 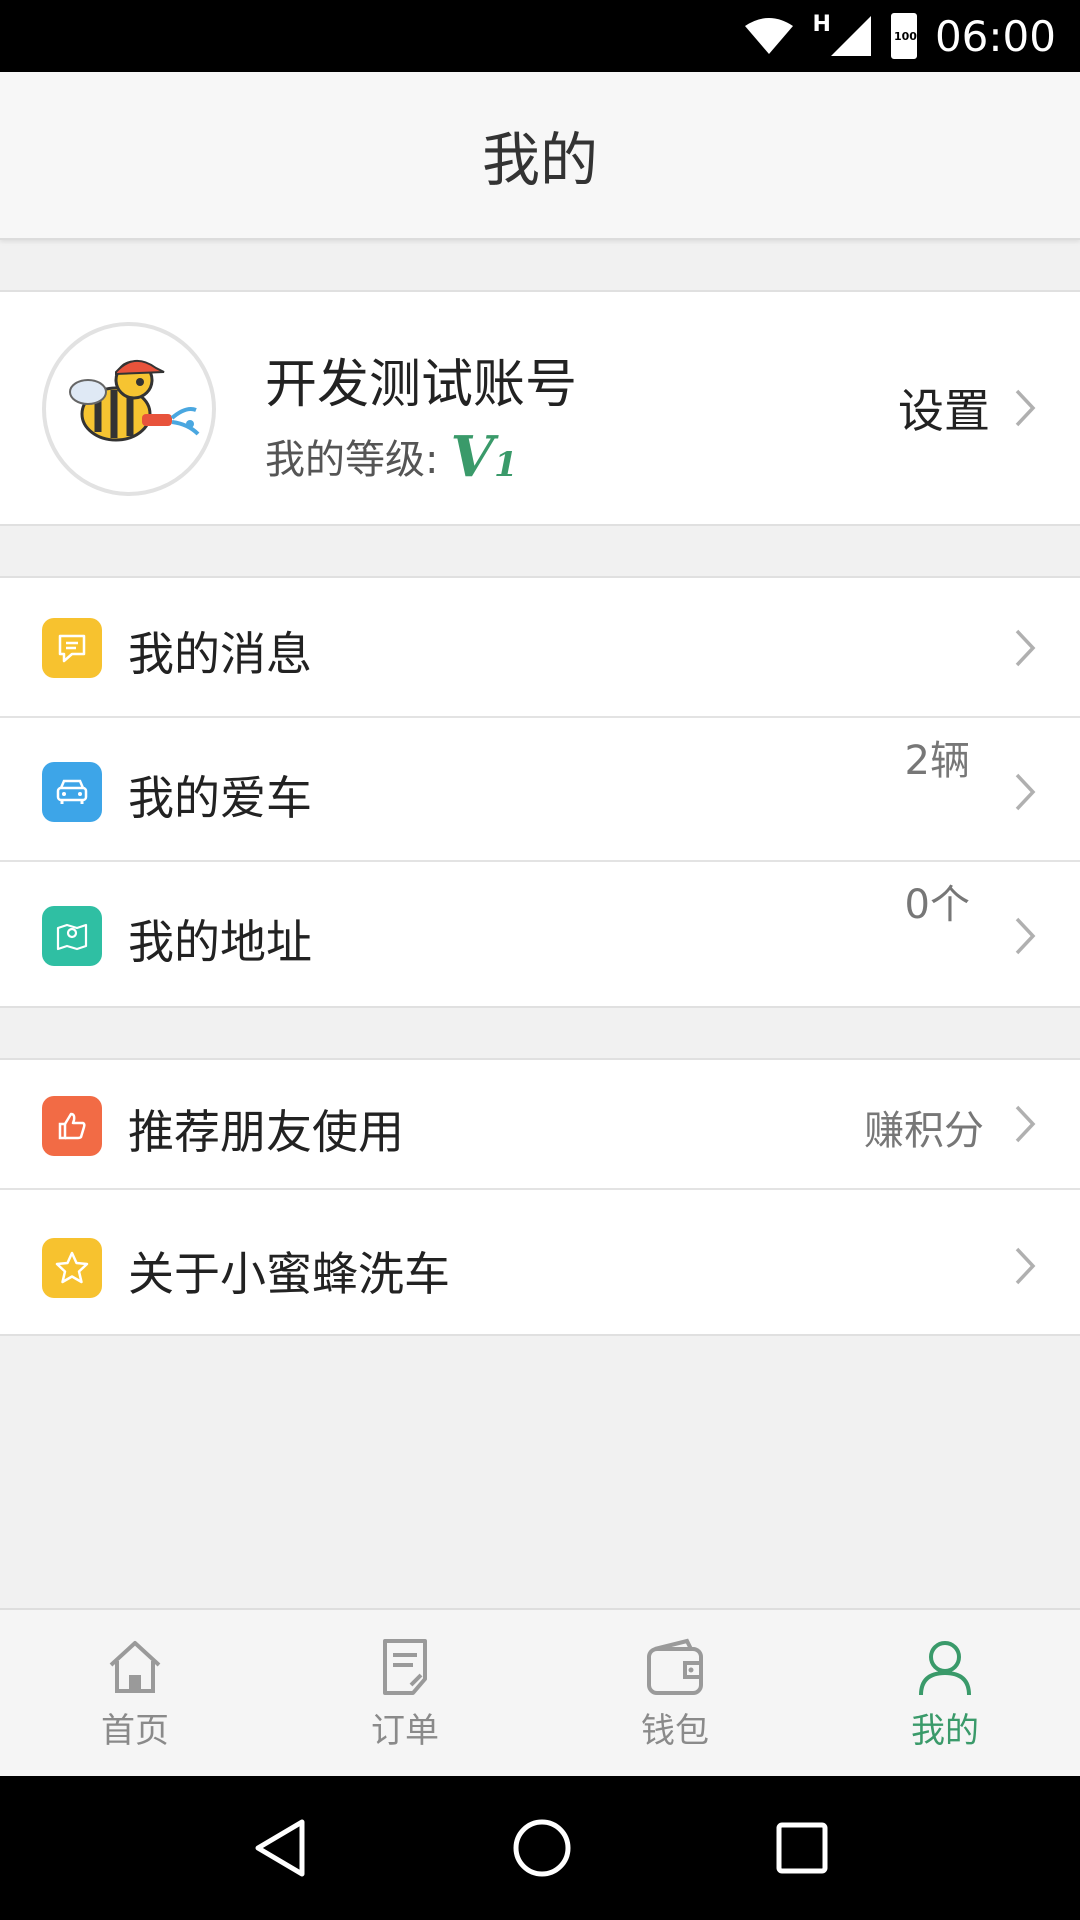 I want to click on profile-card: 开发测试账号 我的等级: V1 设置, so click(x=540, y=408).